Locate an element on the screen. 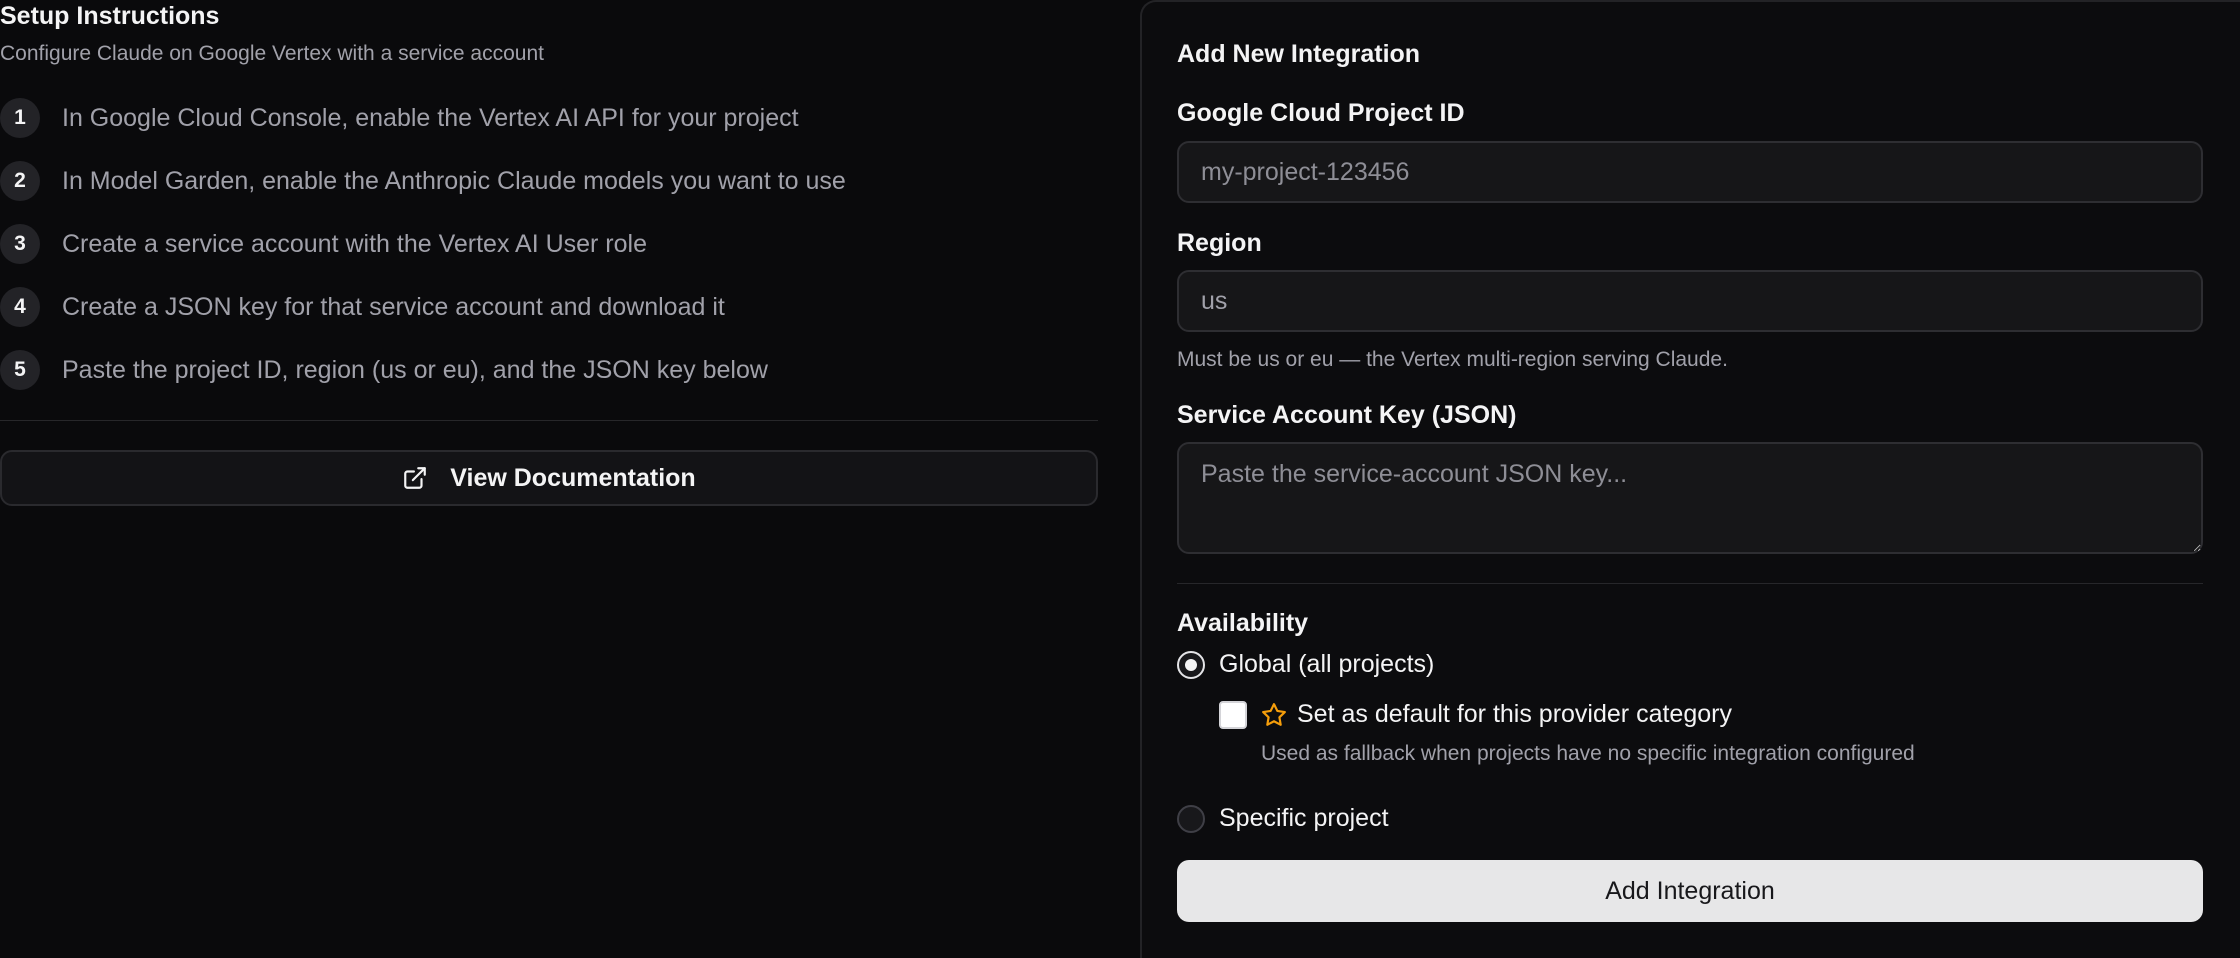  radio-indicator-unchecked is located at coordinates (1191, 818).